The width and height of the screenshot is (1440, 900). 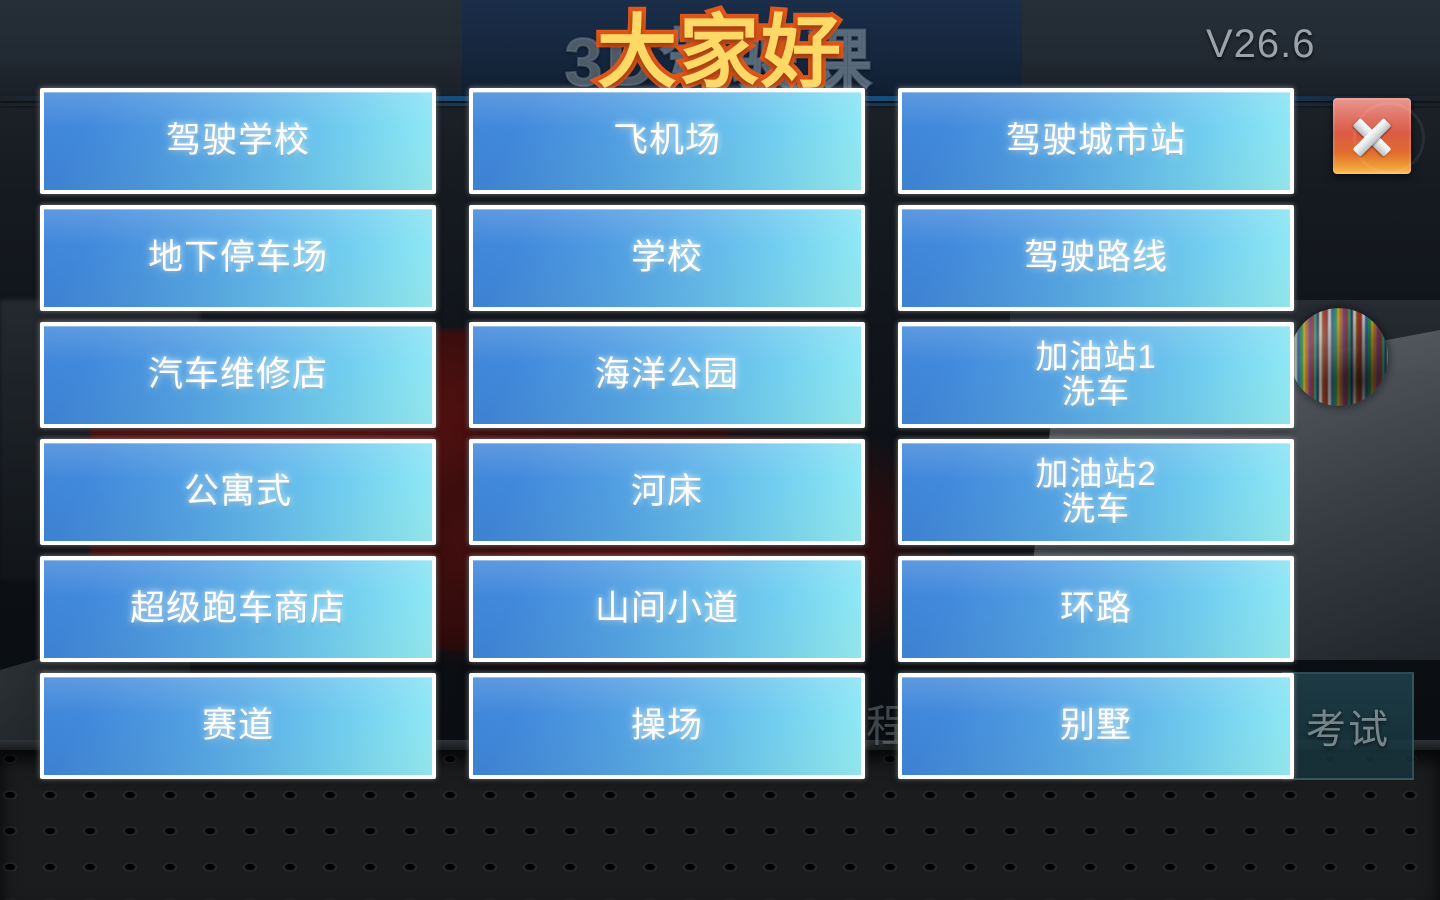 I want to click on menu-button-apartment-style: 公寓式, so click(x=238, y=492).